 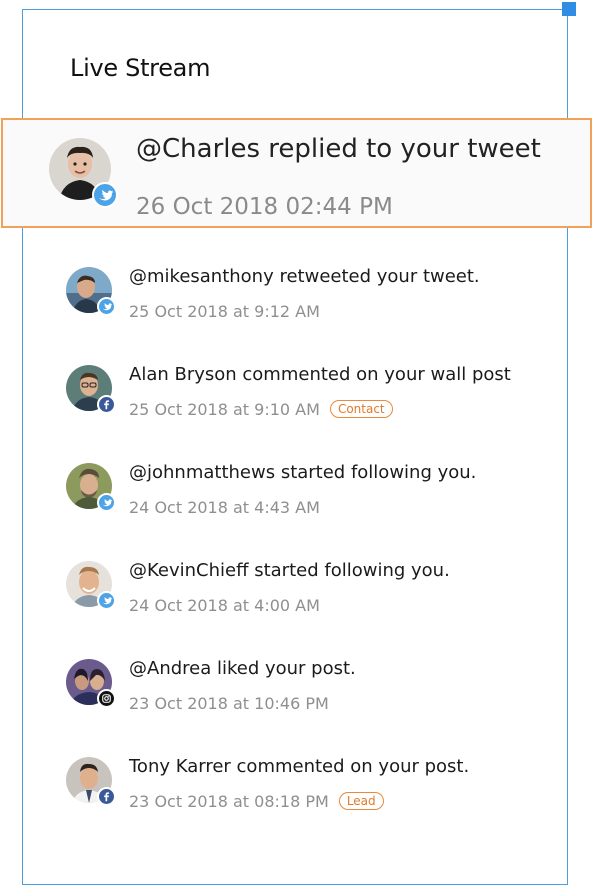 What do you see at coordinates (264, 207) in the screenshot?
I see `feed-item-timestamp: 26 Oct 2018 02:44 PM` at bounding box center [264, 207].